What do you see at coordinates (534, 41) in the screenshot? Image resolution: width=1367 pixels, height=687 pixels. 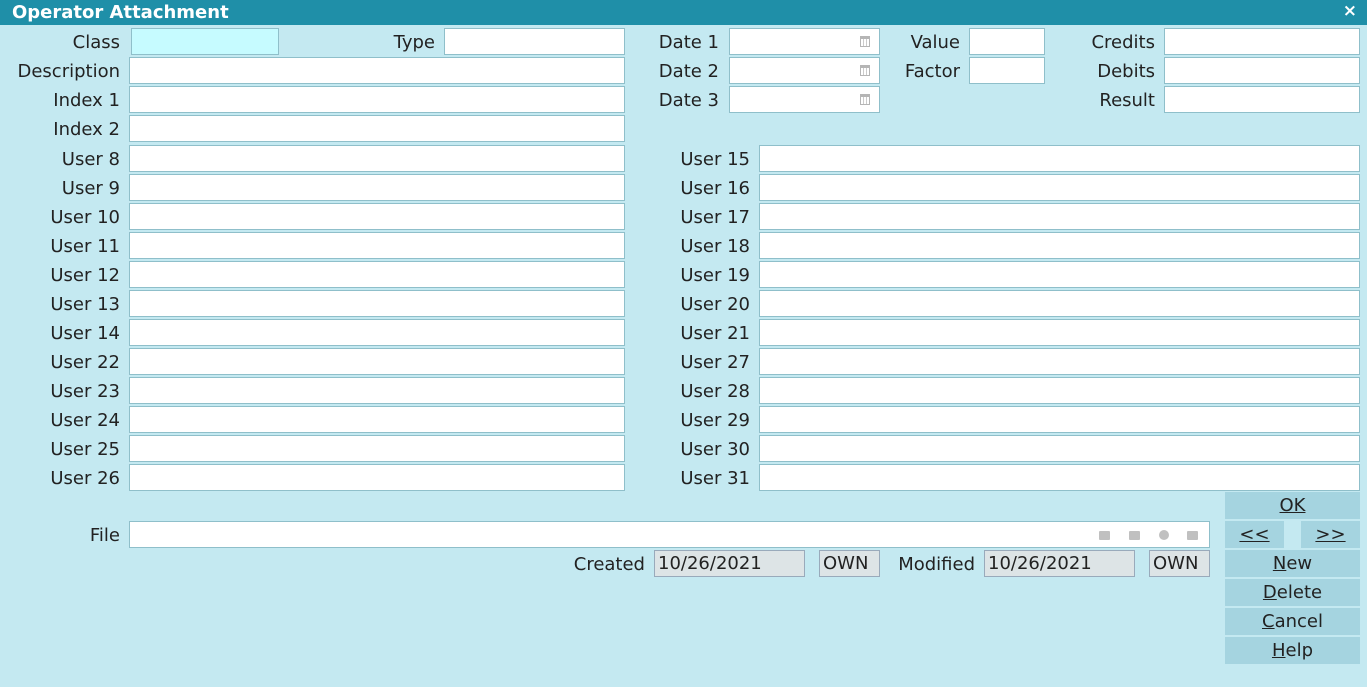 I see `type-field` at bounding box center [534, 41].